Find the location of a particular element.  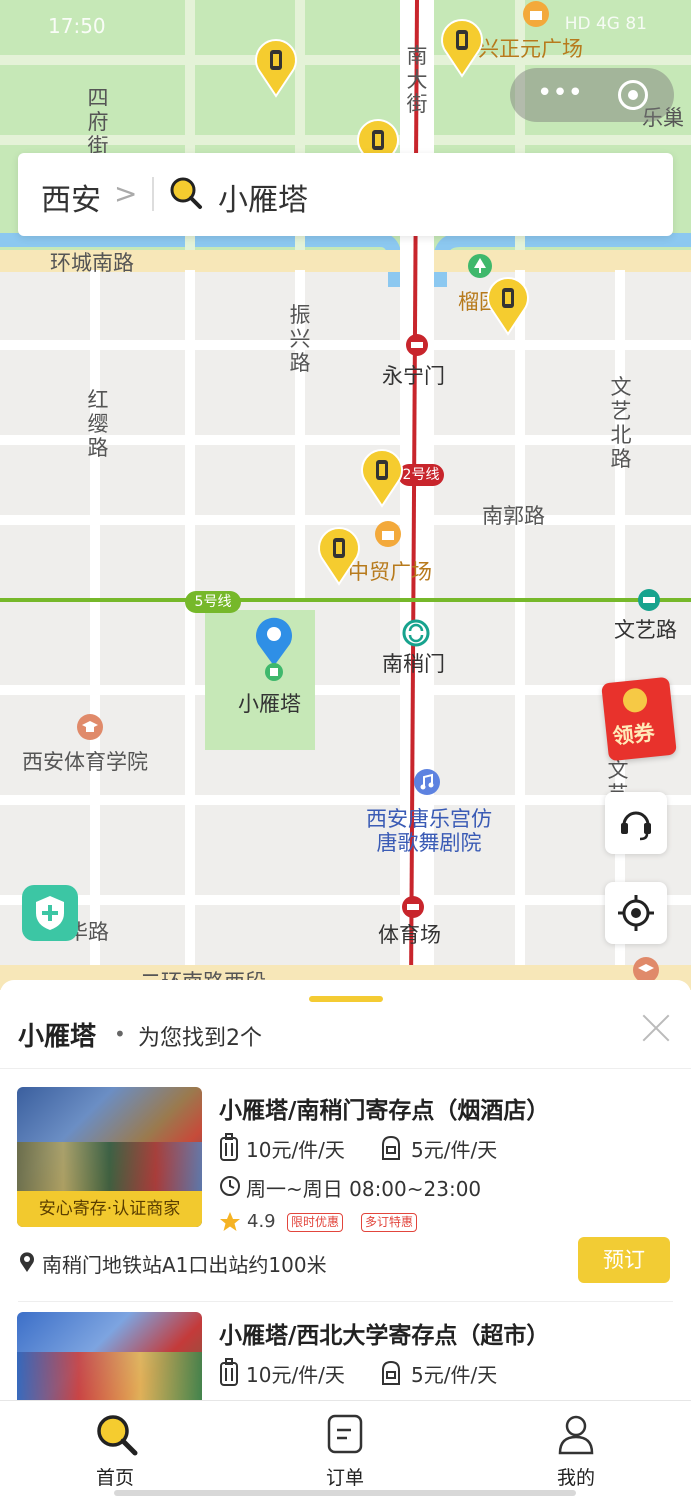

map-label: 四府街 is located at coordinates (98, 122).